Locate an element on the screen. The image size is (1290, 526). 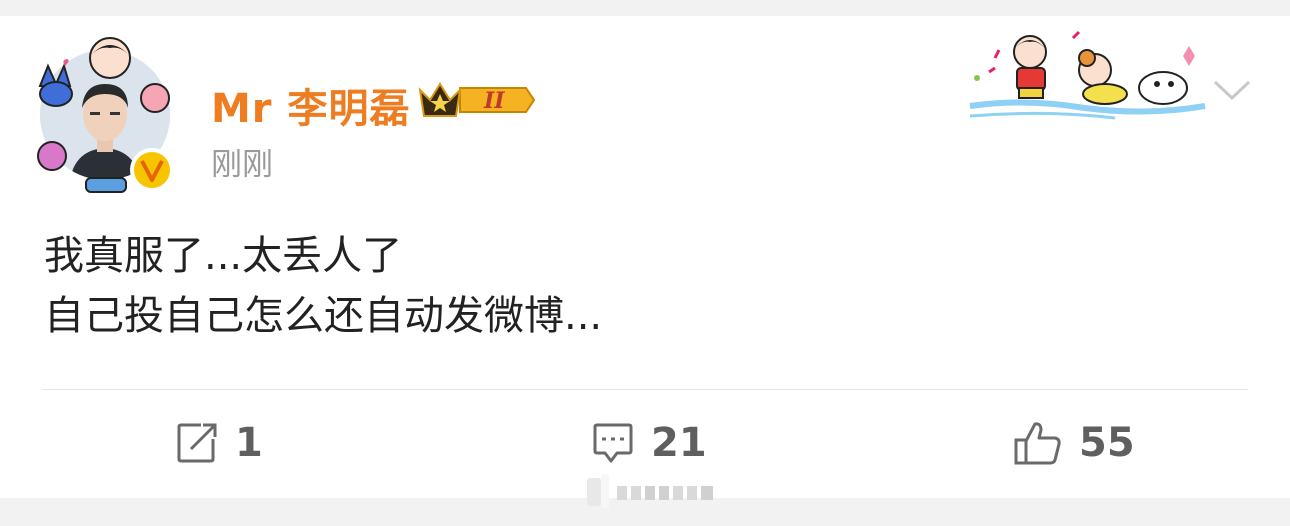
repost-count: 1 is located at coordinates (249, 443).